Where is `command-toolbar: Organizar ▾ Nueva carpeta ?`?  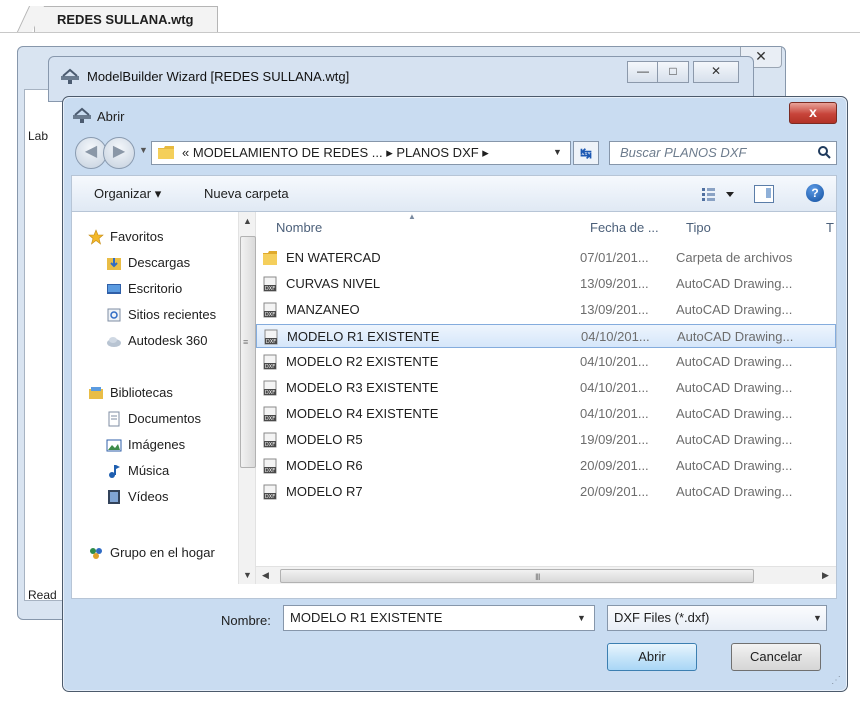
command-toolbar: Organizar ▾ Nueva carpeta ? is located at coordinates (454, 193).